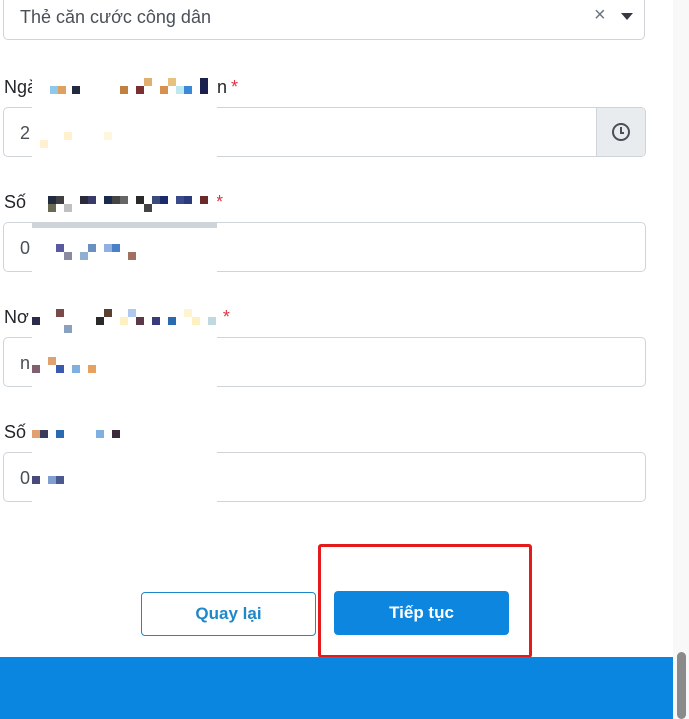 The height and width of the screenshot is (719, 689). Describe the element at coordinates (25, 363) in the screenshot. I see `issue-place-value: n` at that location.